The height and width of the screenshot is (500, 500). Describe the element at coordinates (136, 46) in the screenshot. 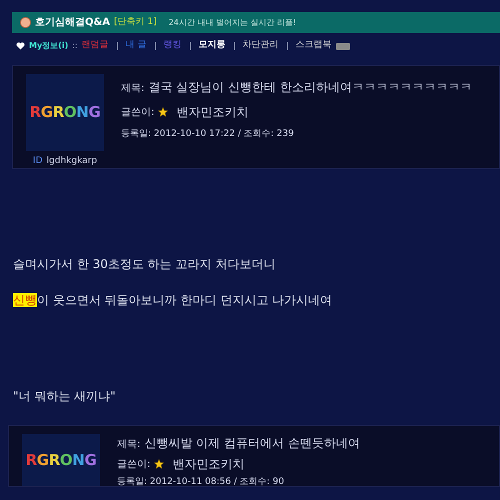

I see `nav-link: 내 글` at that location.